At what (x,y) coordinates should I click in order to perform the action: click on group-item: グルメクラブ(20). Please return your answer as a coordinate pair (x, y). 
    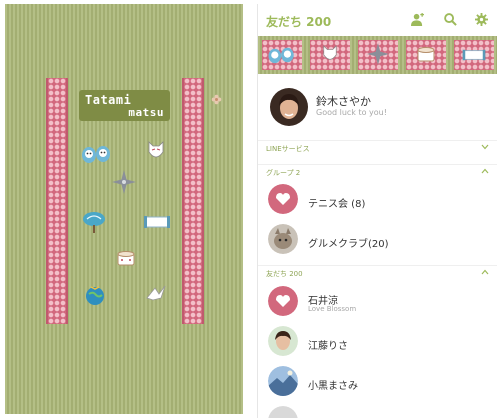
    Looking at the image, I should click on (377, 240).